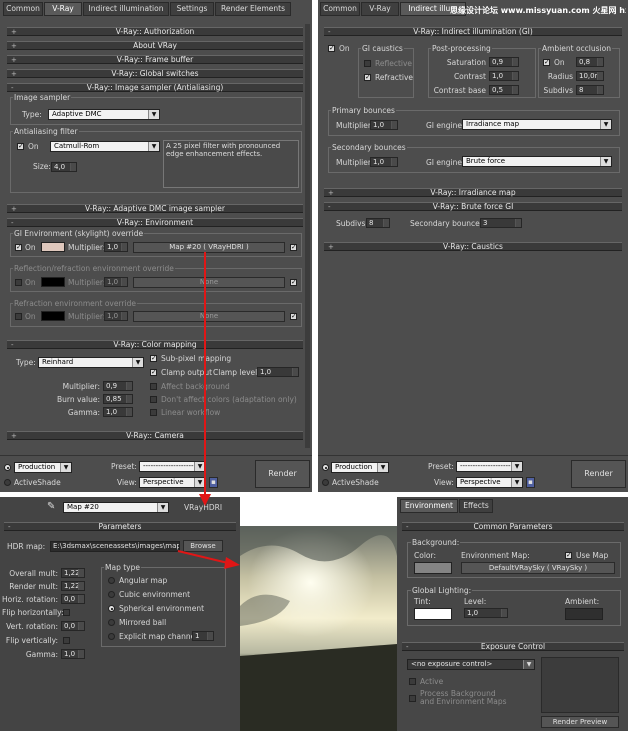  I want to click on subpixel-checkbox, so click(153, 358).